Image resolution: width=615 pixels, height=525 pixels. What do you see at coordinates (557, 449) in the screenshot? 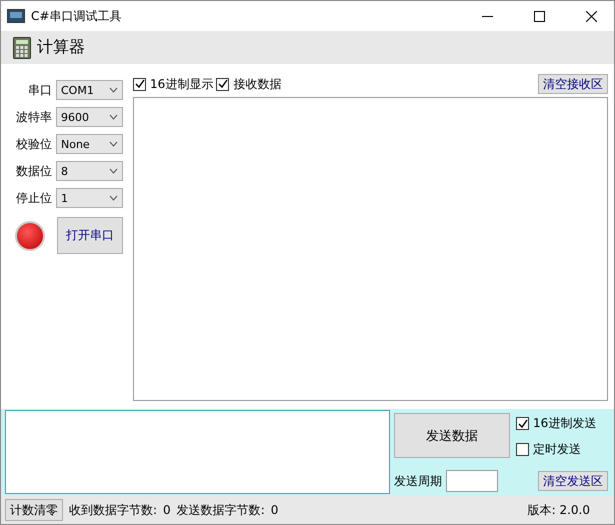
I see `checkbox-label: 定时发送` at bounding box center [557, 449].